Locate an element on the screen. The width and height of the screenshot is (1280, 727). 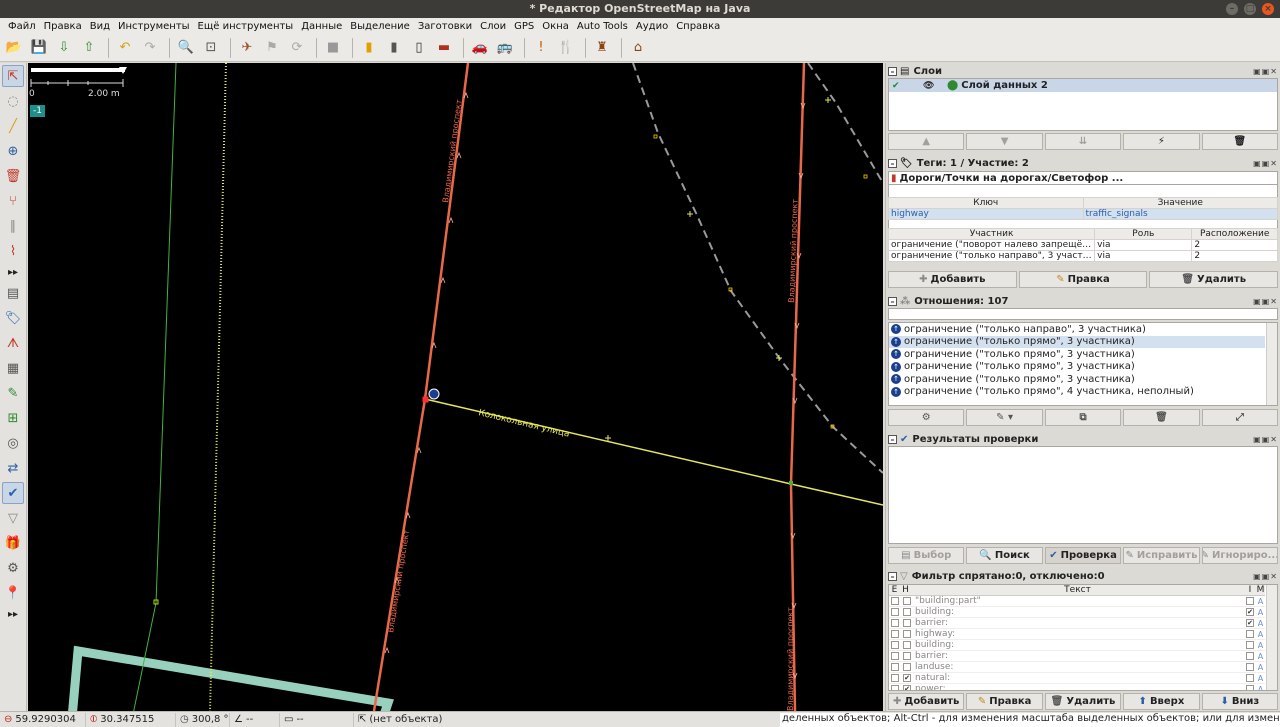
relation-duplicate-button: ⧉ is located at coordinates (1083, 417).